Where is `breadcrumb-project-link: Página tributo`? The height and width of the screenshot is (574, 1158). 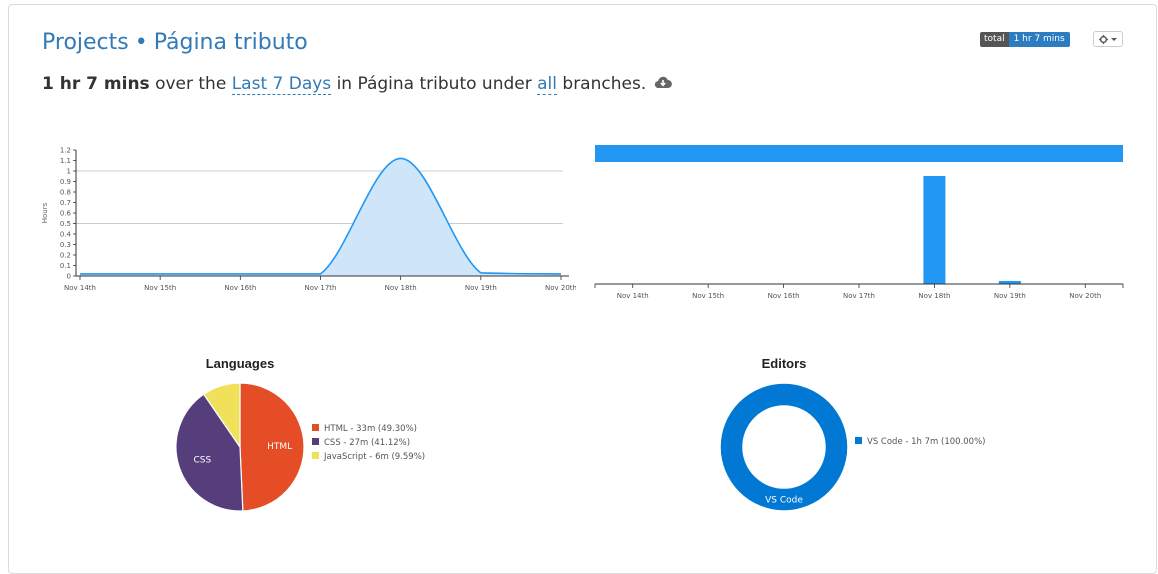
breadcrumb-project-link: Página tributo is located at coordinates (231, 42).